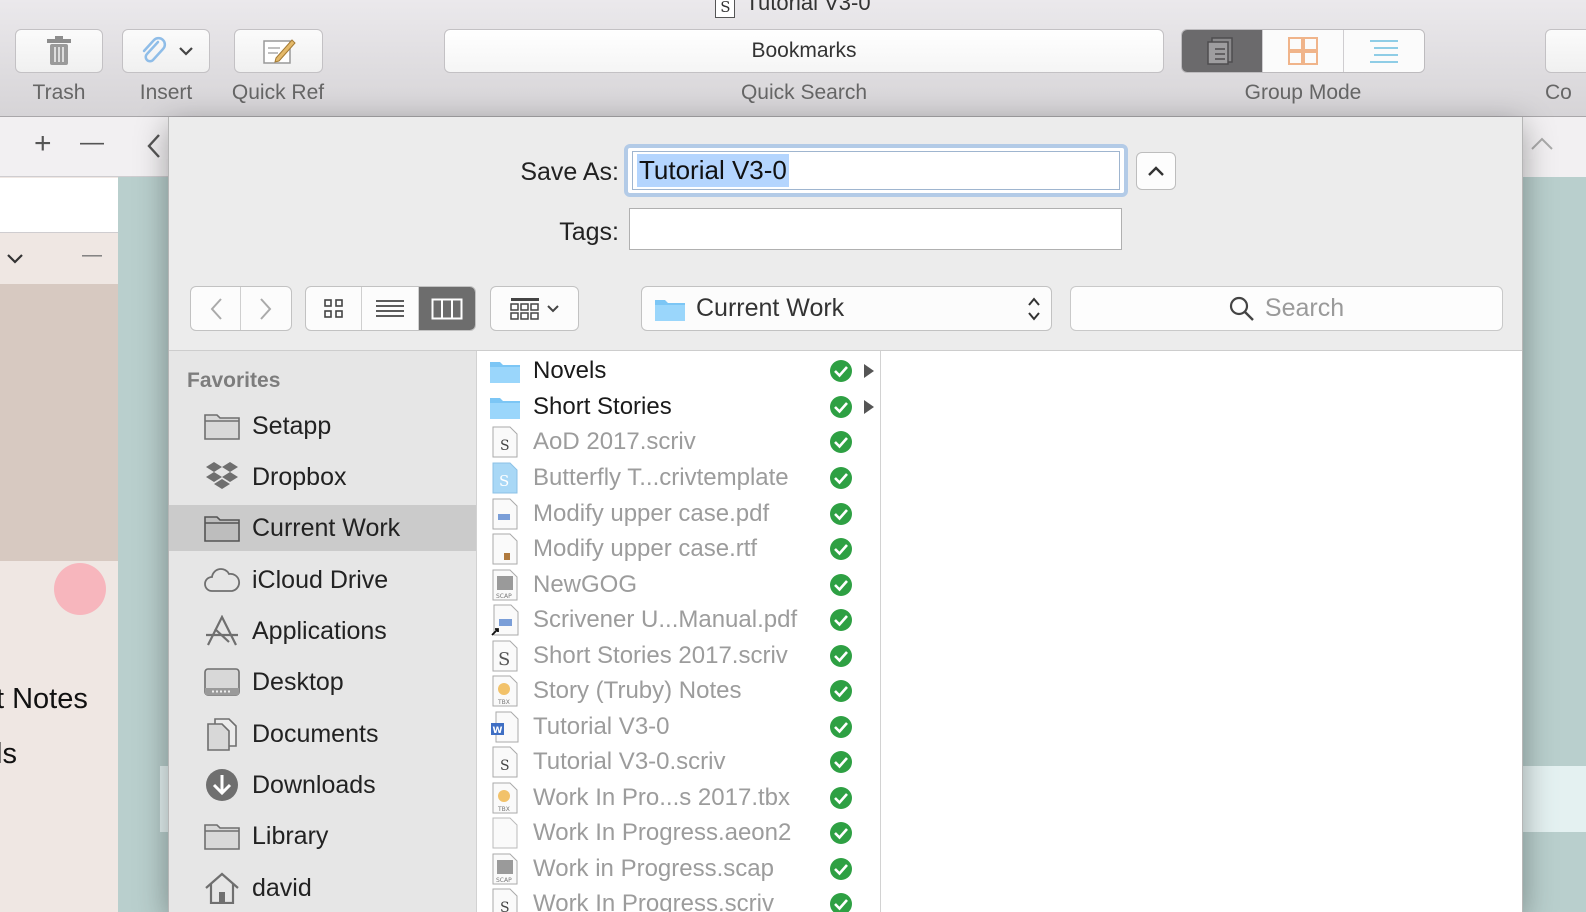  I want to click on column-view-button, so click(446, 308).